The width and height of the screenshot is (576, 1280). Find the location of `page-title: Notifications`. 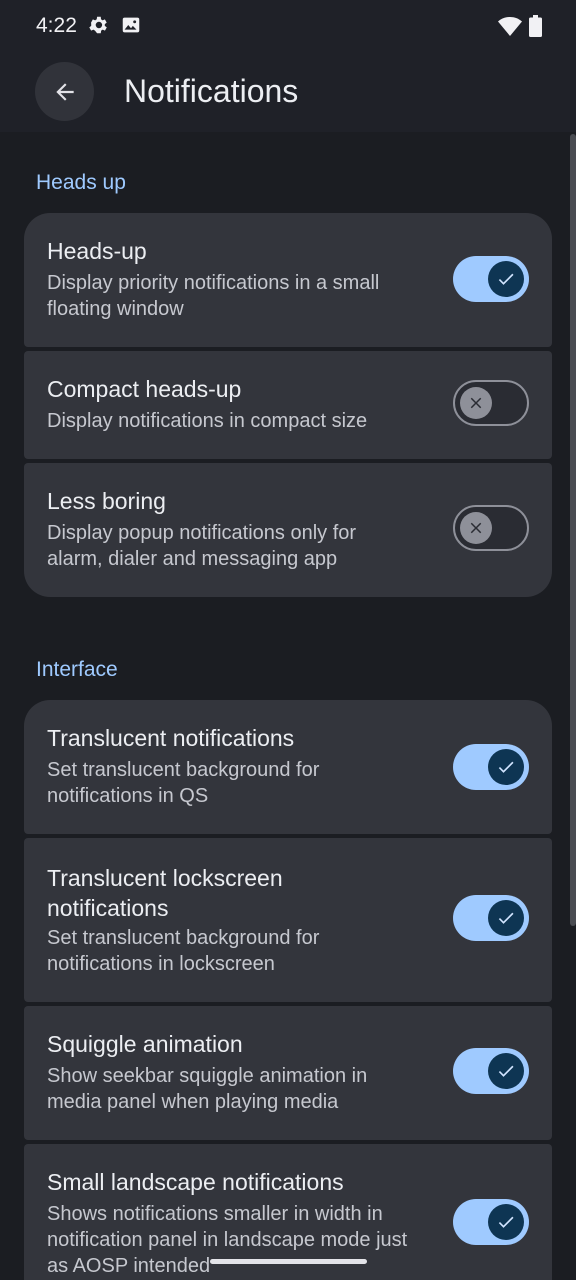

page-title: Notifications is located at coordinates (211, 91).